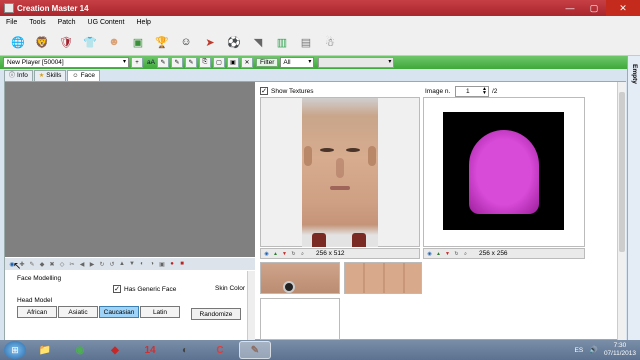  I want to click on paste-icon: ▢, so click(218, 62).